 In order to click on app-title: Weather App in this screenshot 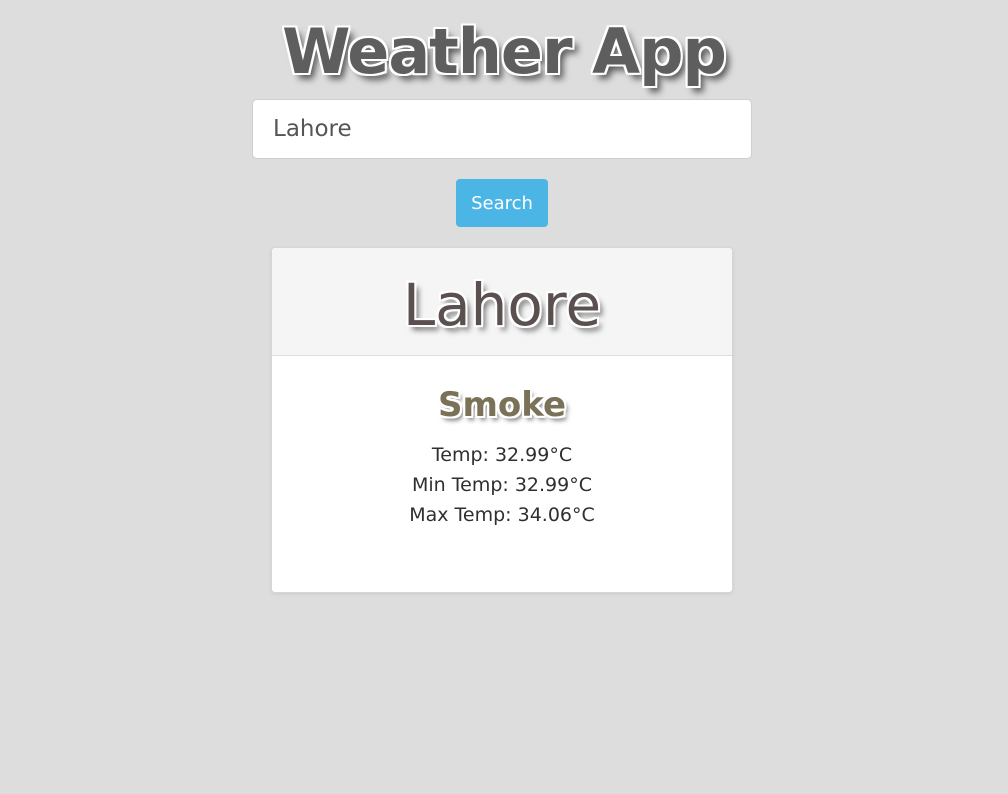, I will do `click(504, 51)`.